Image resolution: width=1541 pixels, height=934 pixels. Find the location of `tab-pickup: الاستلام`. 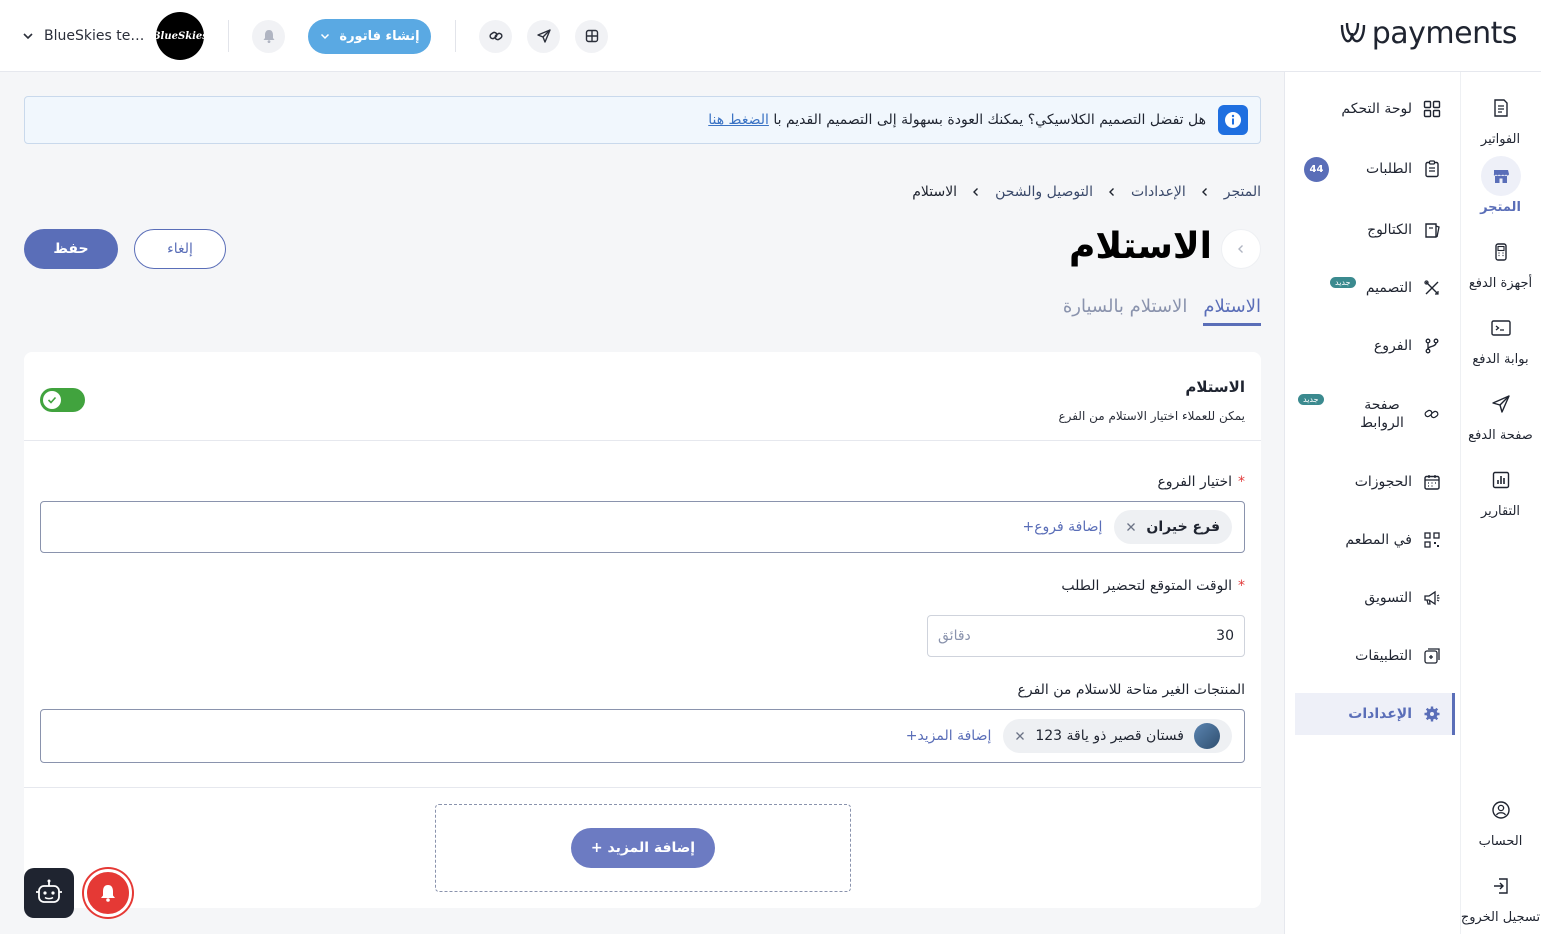

tab-pickup: الاستلام is located at coordinates (1232, 311).